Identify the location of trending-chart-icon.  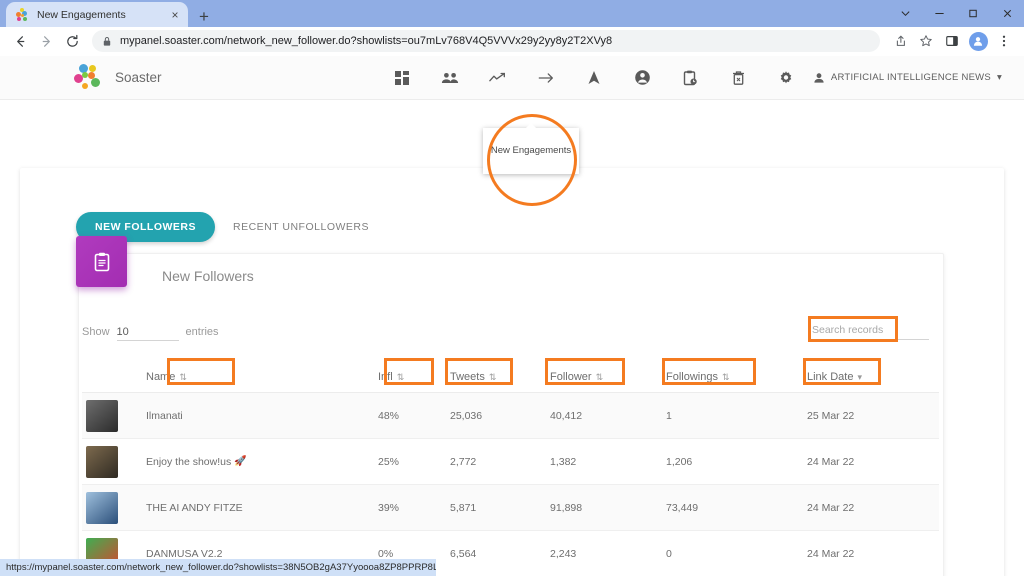
(498, 78).